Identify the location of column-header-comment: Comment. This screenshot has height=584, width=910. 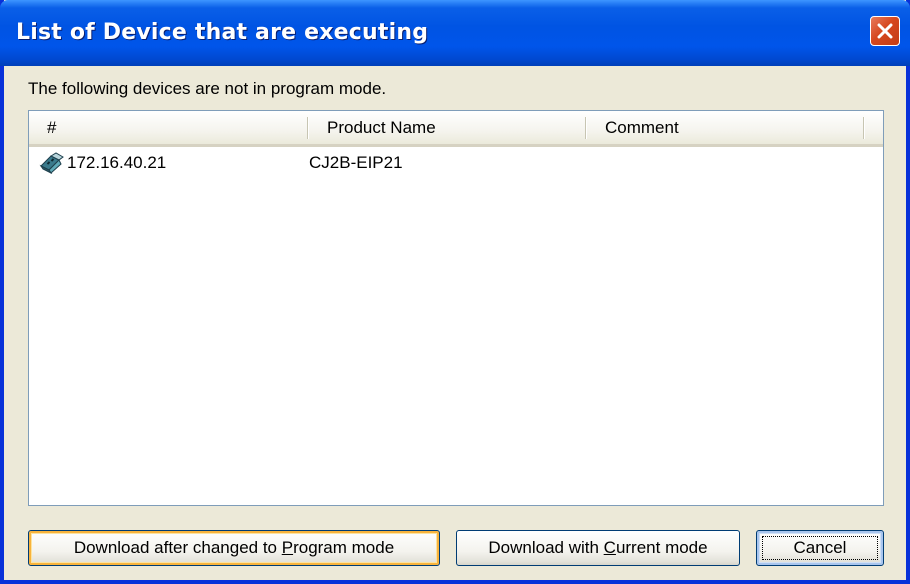
(642, 127).